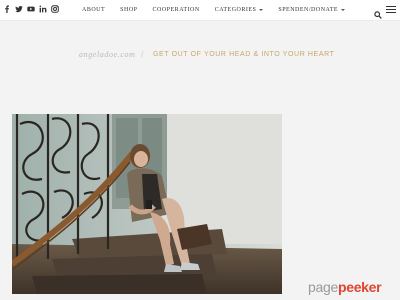  Describe the element at coordinates (378, 12) in the screenshot. I see `search-icon` at that location.